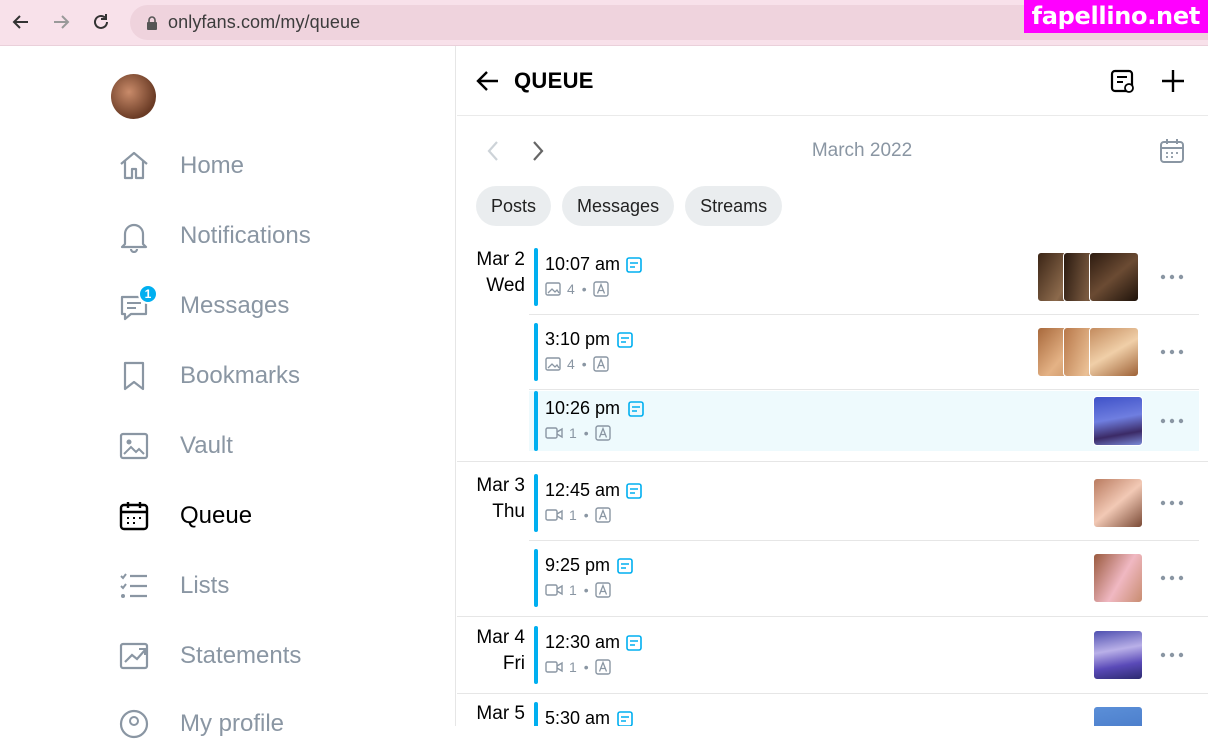  Describe the element at coordinates (864, 277) in the screenshot. I see `queue-entry: 10:07 am 4 •` at that location.